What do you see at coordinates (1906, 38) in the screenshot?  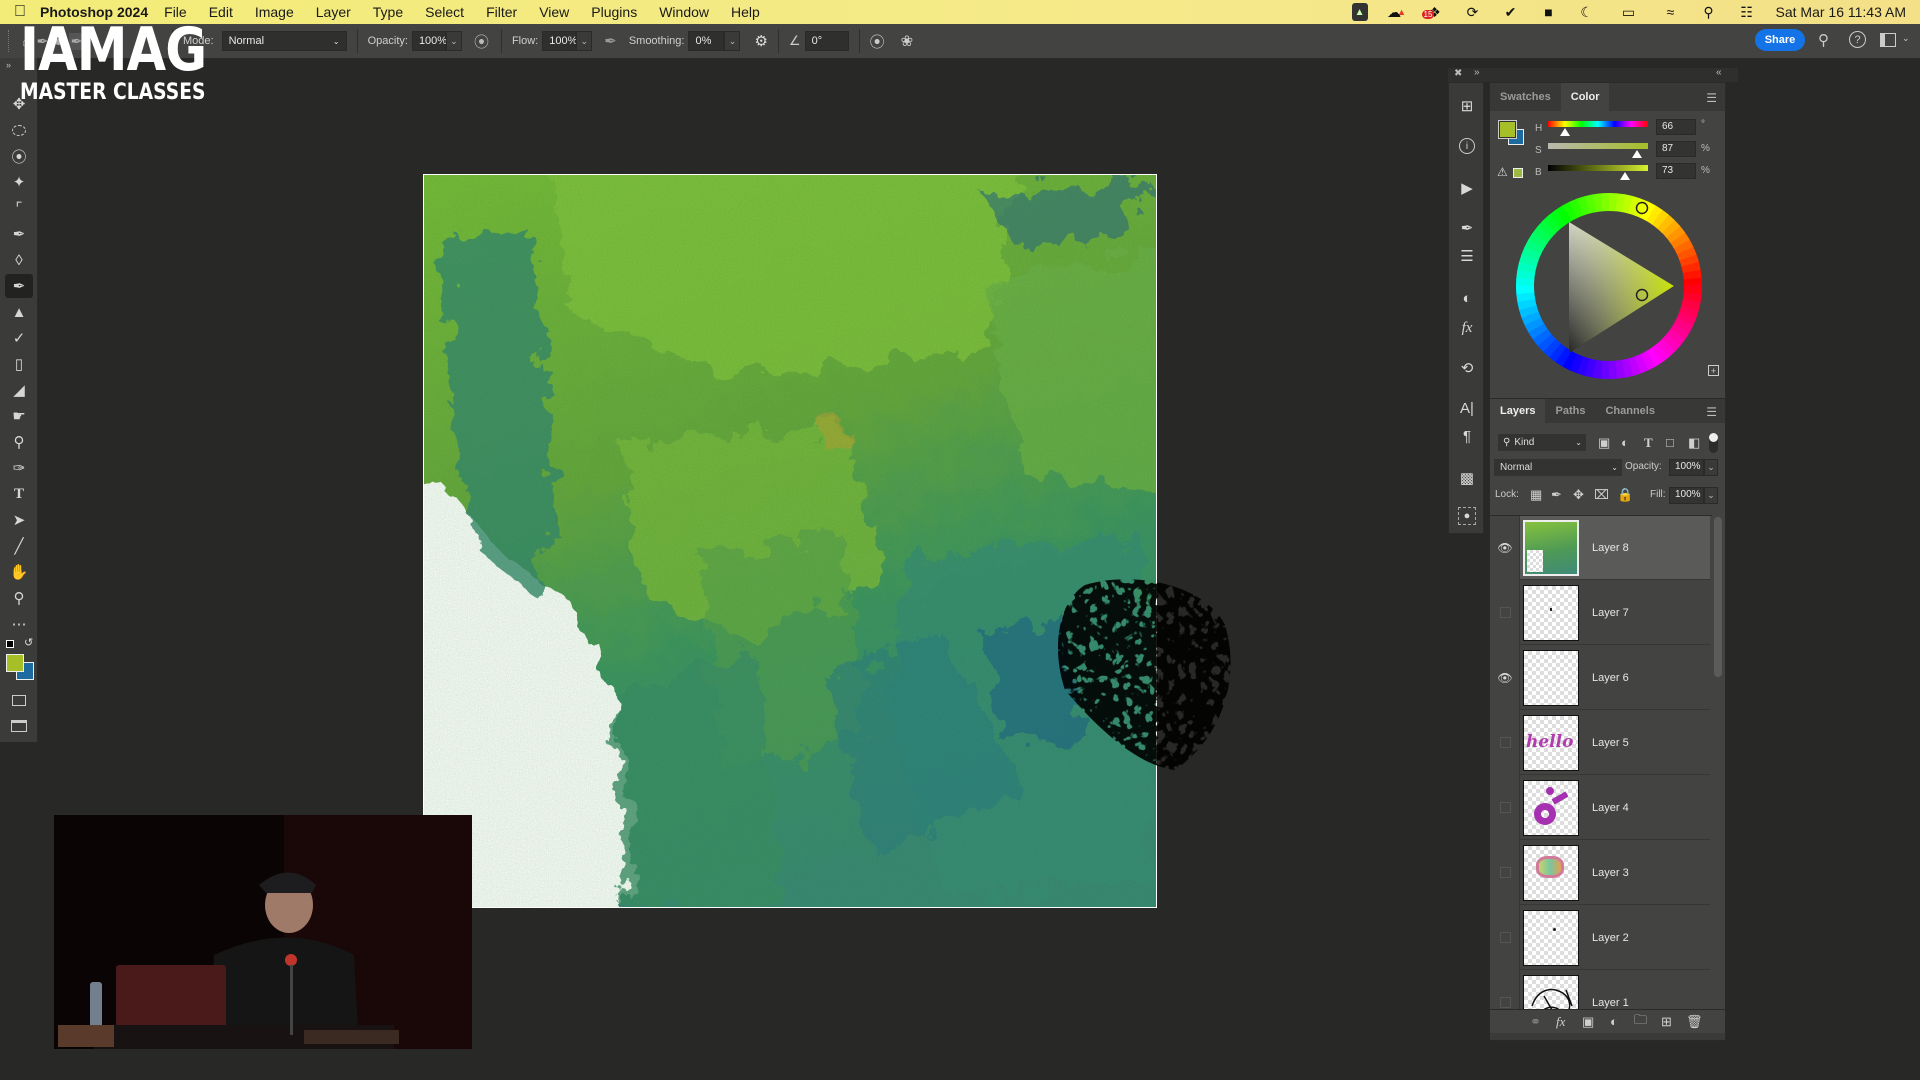 I see `chevron-down-icon: ⌄` at bounding box center [1906, 38].